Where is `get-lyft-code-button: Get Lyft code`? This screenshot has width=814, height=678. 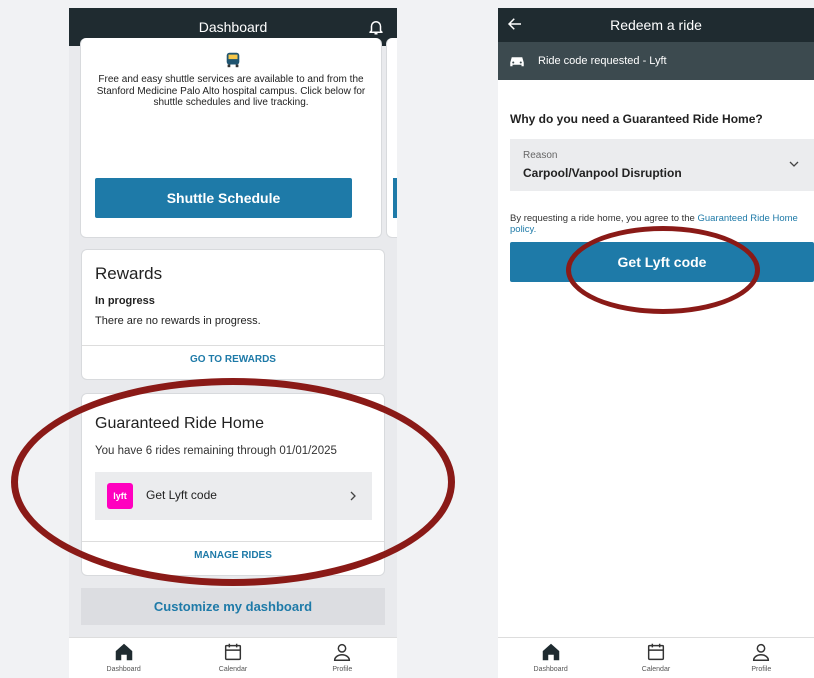
get-lyft-code-button: Get Lyft code is located at coordinates (662, 262).